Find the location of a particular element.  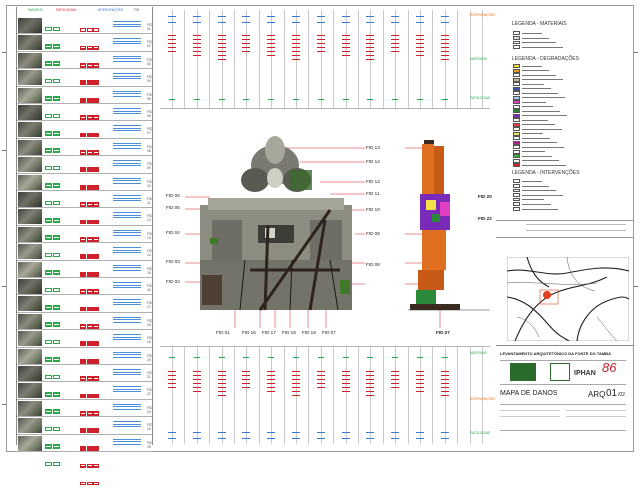

sheet-number: 01 is located at coordinates (612, 393).